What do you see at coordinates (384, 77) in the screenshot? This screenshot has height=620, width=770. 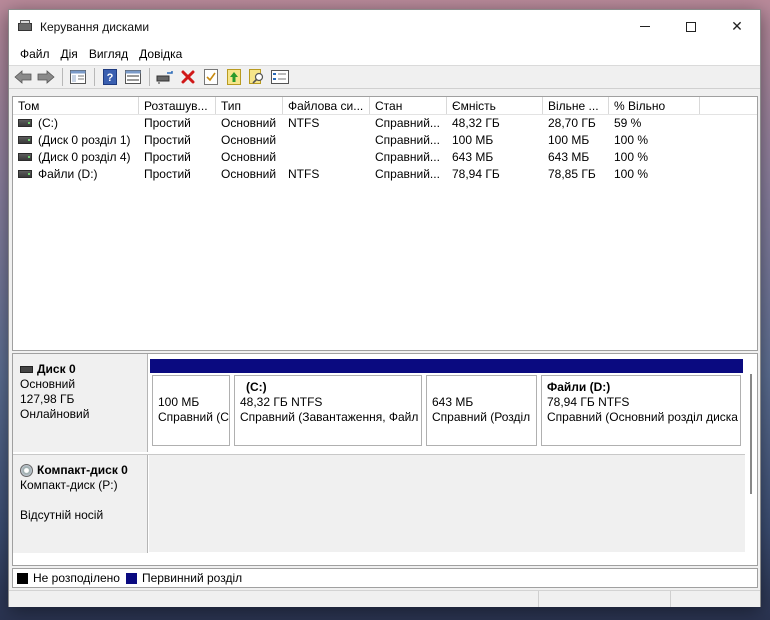 I see `toolbar: ?` at bounding box center [384, 77].